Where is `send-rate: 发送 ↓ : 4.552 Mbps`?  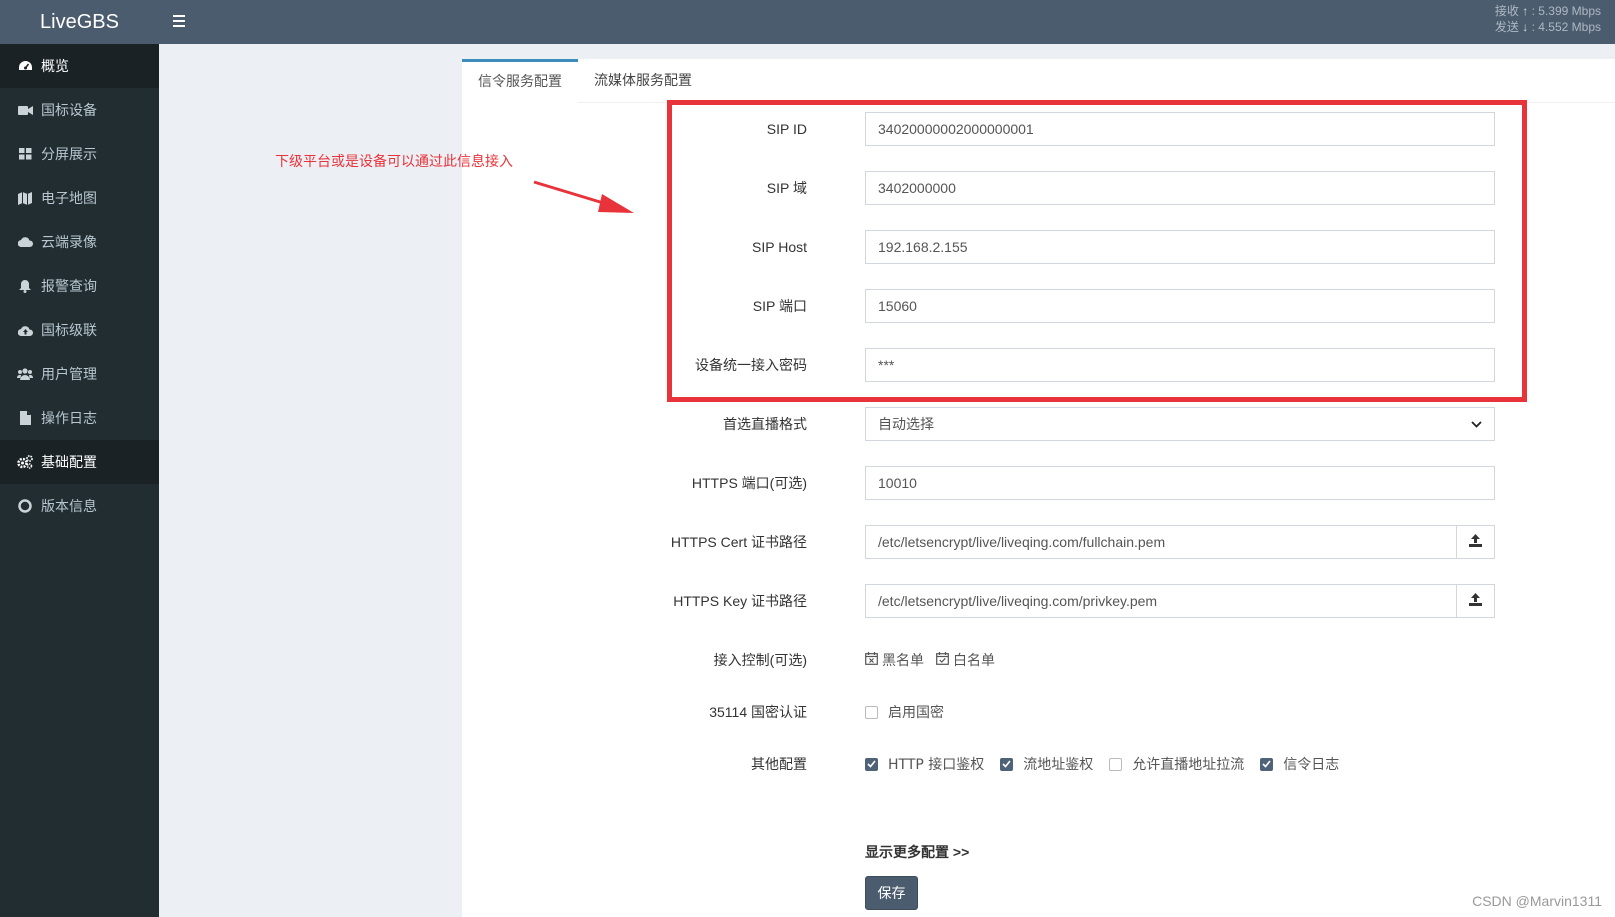 send-rate: 发送 ↓ : 4.552 Mbps is located at coordinates (1547, 27).